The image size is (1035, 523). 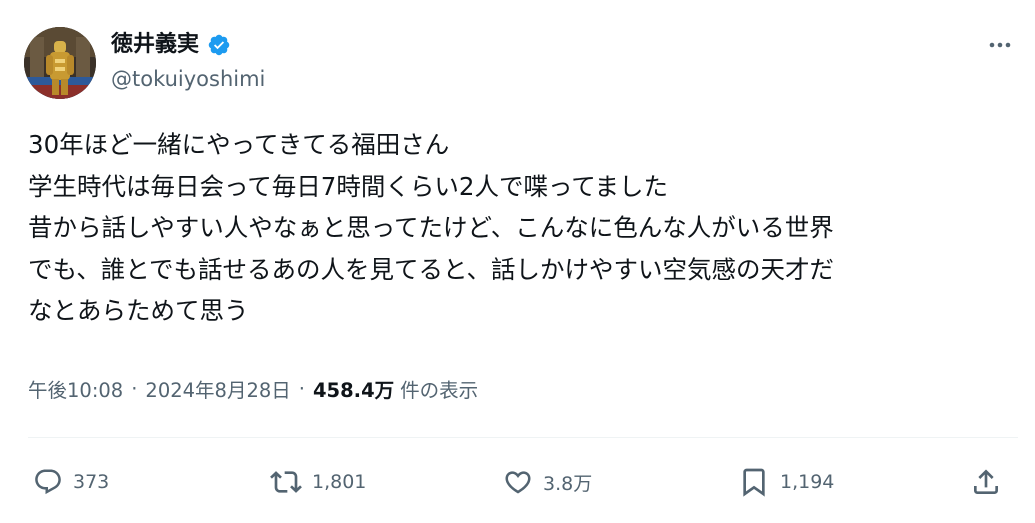 I want to click on verified-badge-icon, so click(x=219, y=45).